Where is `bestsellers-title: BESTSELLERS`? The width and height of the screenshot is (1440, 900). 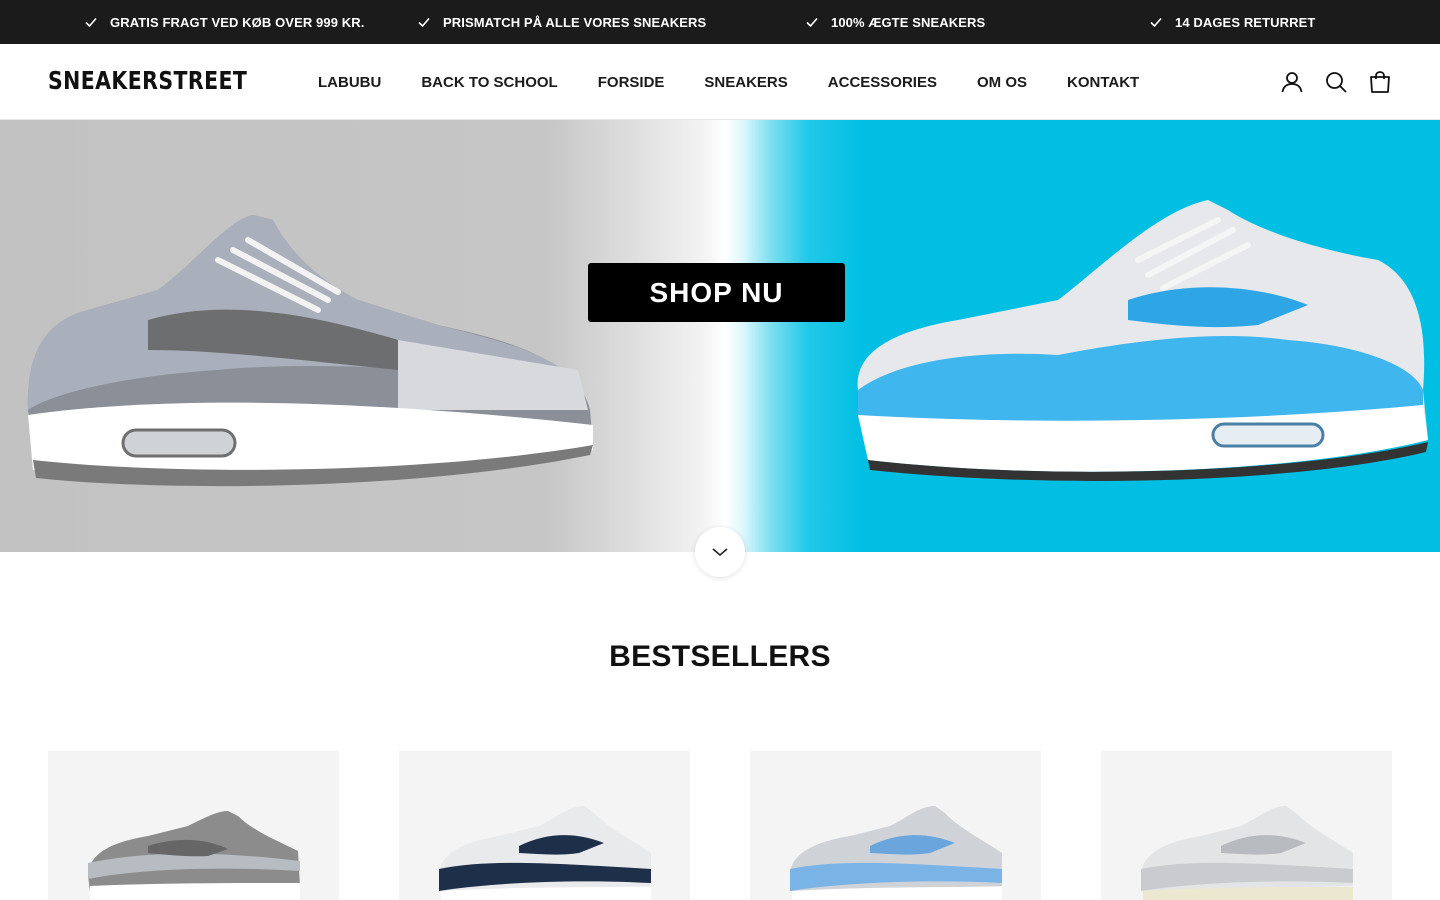
bestsellers-title: BESTSELLERS is located at coordinates (720, 656).